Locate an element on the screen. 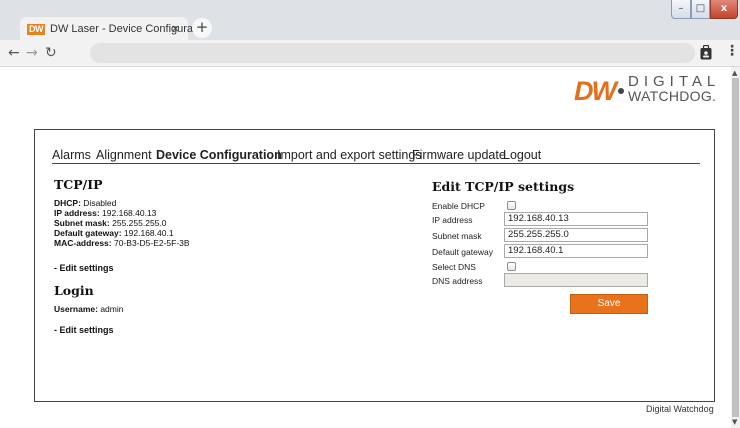 The height and width of the screenshot is (428, 740). subnet-mask-label: Subnet mask is located at coordinates (457, 236).